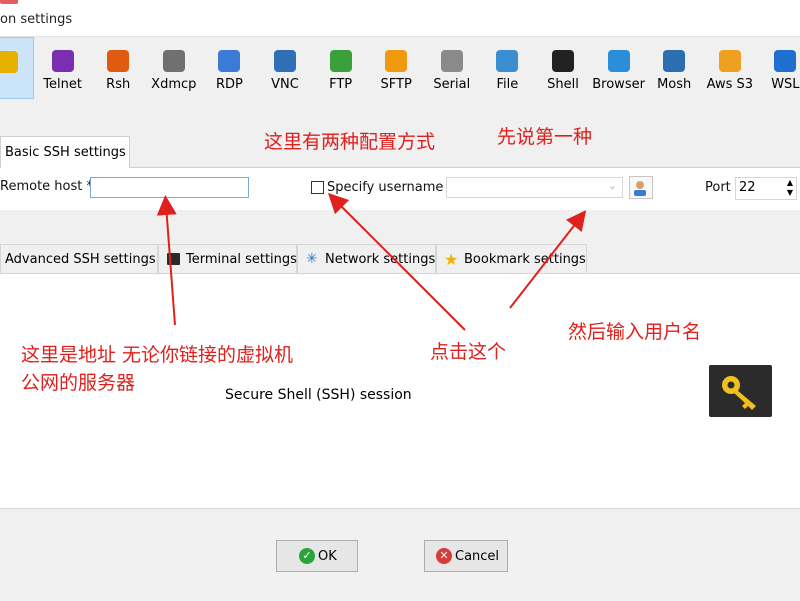 This screenshot has height=601, width=800. What do you see at coordinates (166, 260) in the screenshot?
I see `arrow-to-remote-host` at bounding box center [166, 260].